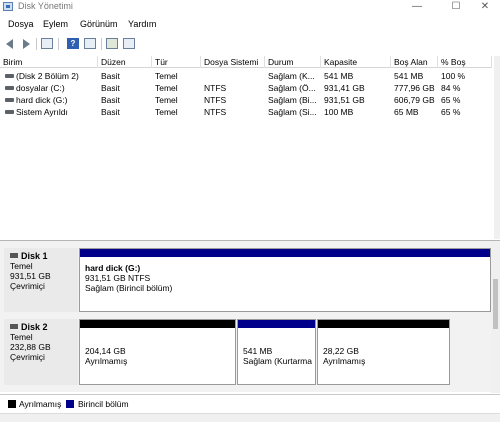 Image resolution: width=500 pixels, height=422 pixels. I want to click on partition-status: Sağlam (Birincil bölüm), so click(129, 288).